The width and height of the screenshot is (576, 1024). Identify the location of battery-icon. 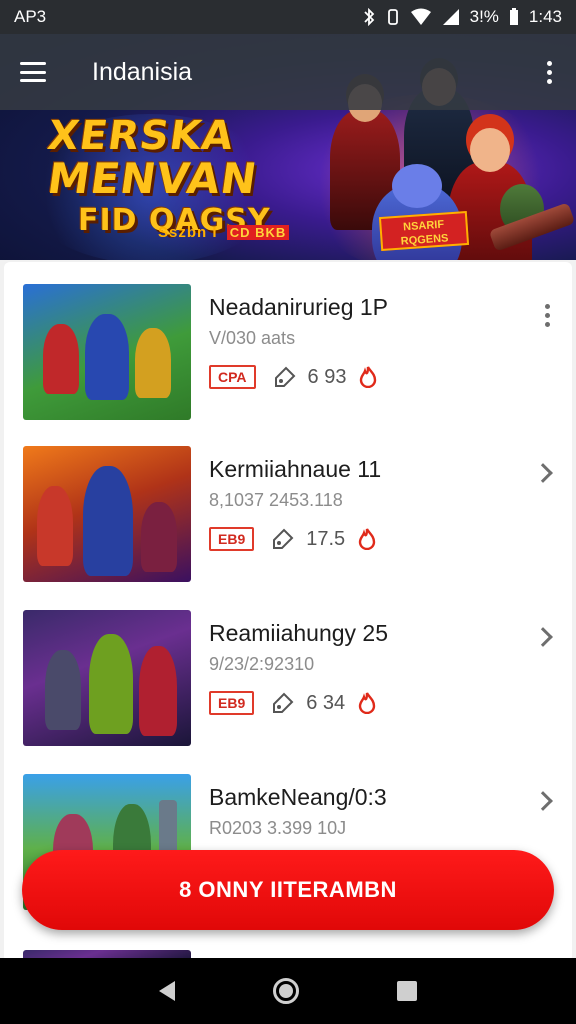
(514, 17).